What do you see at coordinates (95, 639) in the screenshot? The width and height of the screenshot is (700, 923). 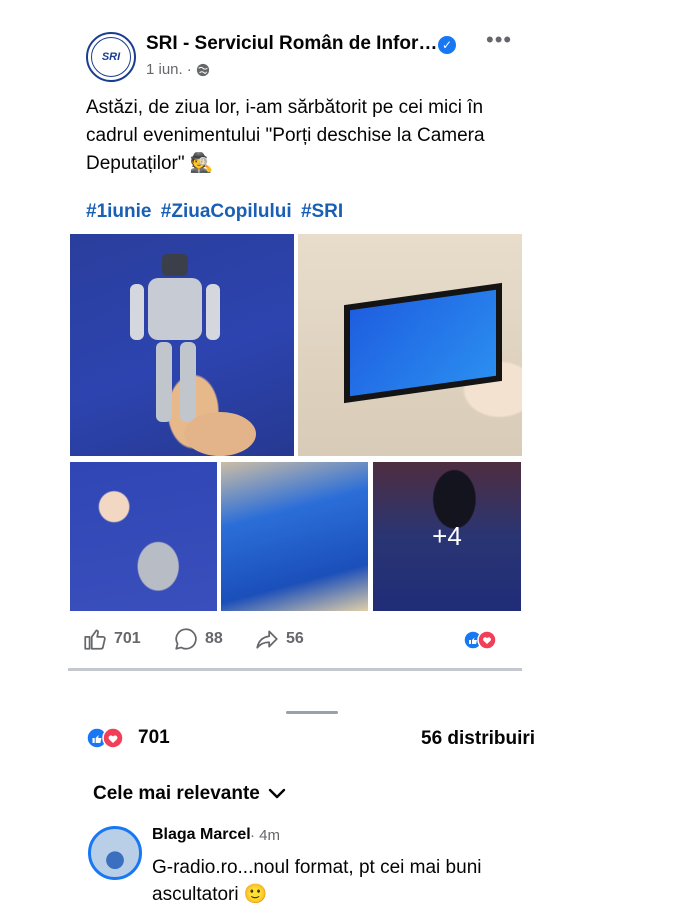 I see `thumbs-up-icon` at bounding box center [95, 639].